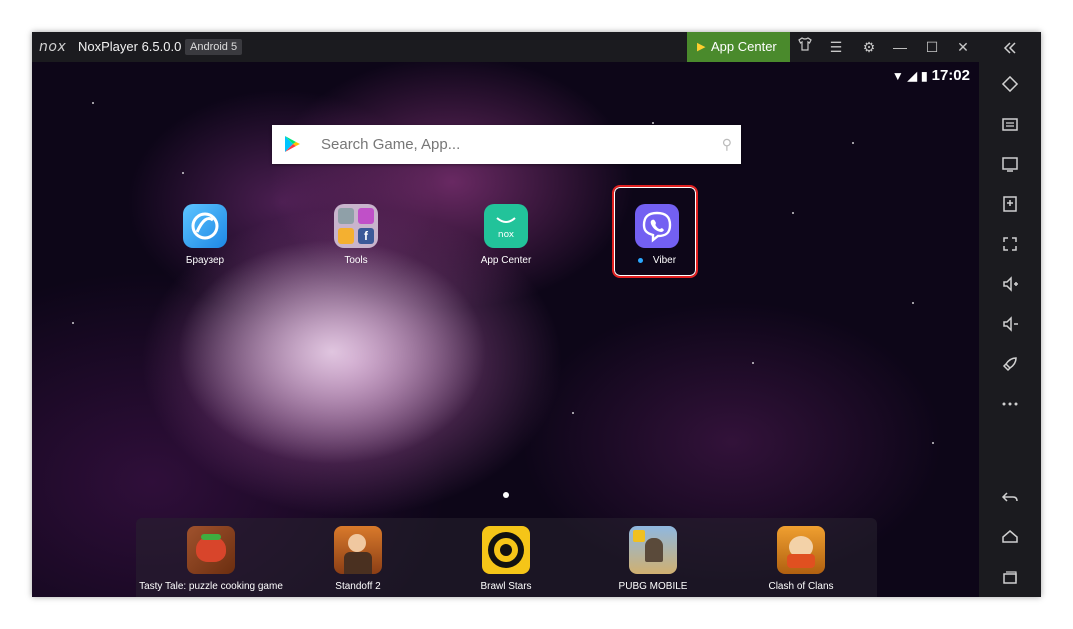 This screenshot has height=629, width=1073. What do you see at coordinates (640, 260) in the screenshot?
I see `new-badge-dot` at bounding box center [640, 260].